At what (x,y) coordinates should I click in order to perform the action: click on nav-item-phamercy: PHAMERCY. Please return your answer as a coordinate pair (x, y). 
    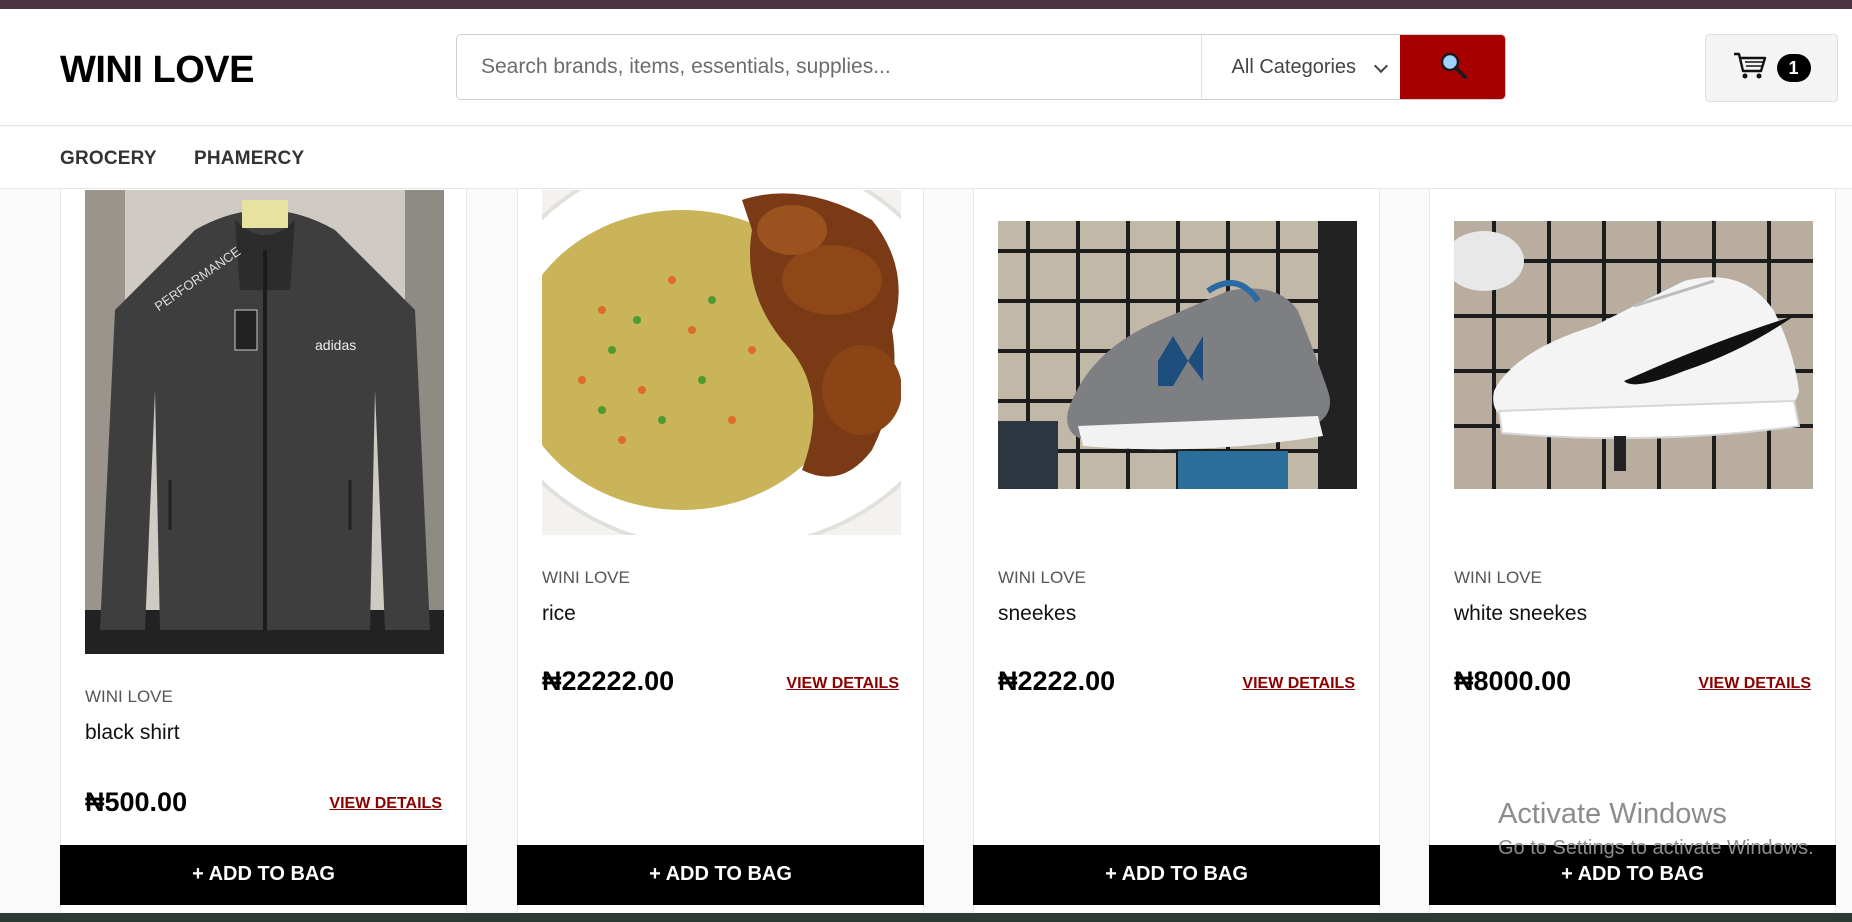
    Looking at the image, I should click on (249, 159).